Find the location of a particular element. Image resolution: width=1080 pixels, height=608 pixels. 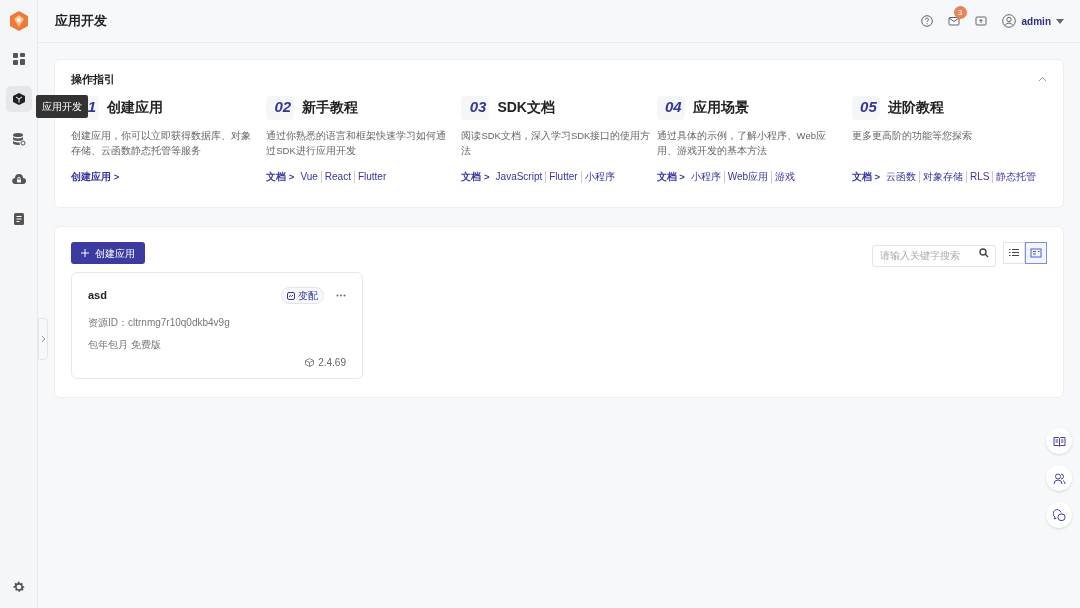

cube-icon is located at coordinates (18, 99).